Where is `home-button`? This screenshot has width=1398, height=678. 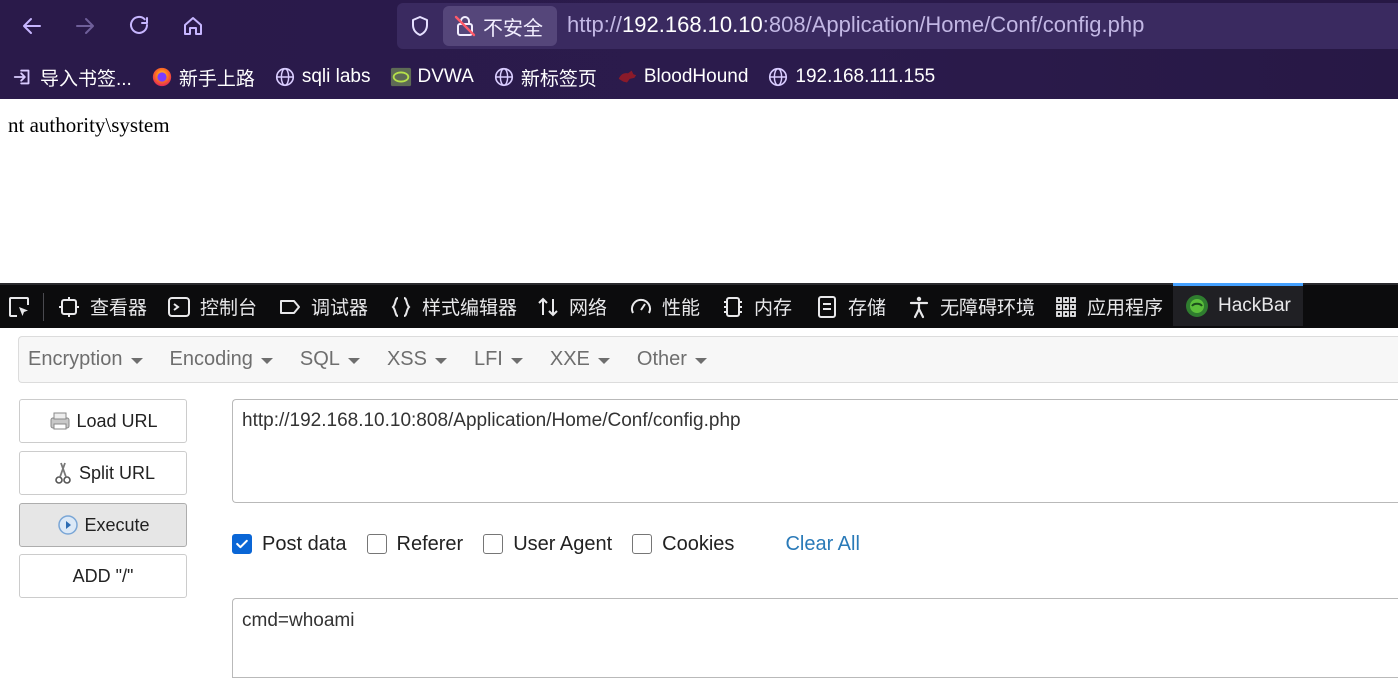 home-button is located at coordinates (193, 26).